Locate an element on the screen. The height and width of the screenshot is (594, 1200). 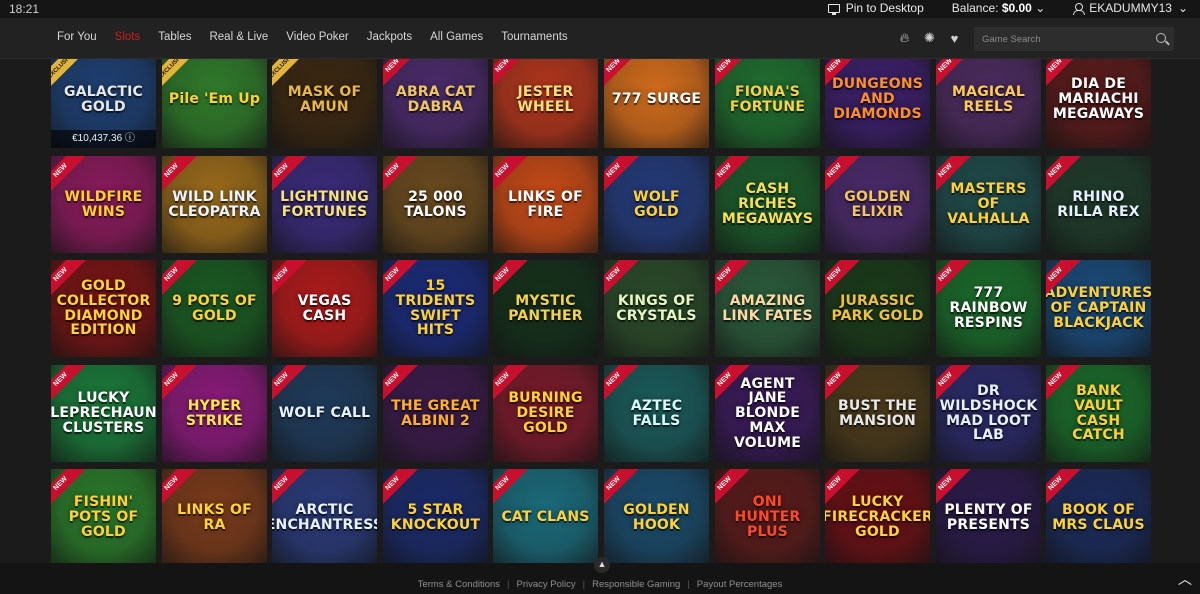
game-title: BUST THE MANSION is located at coordinates (877, 413).